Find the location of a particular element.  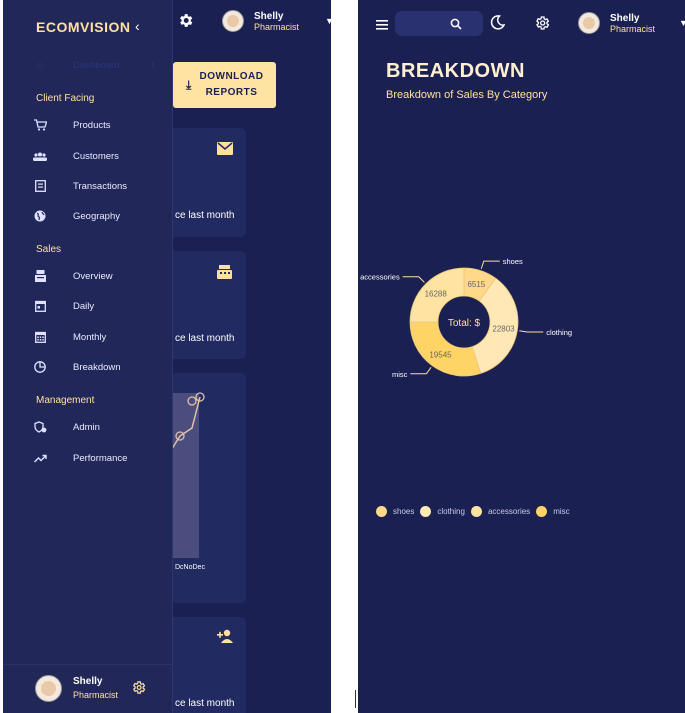

pie-chart-icon is located at coordinates (40, 367).